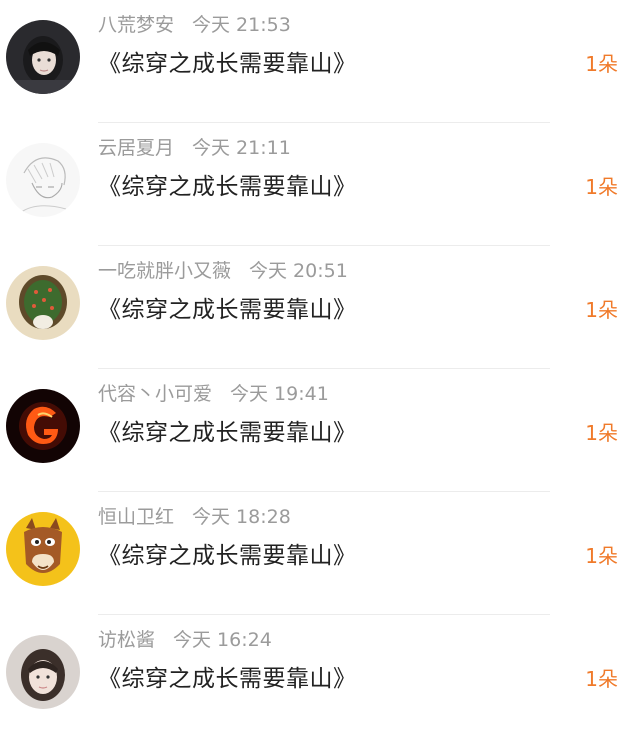  I want to click on timestamp: 今天 20:51, so click(298, 271).